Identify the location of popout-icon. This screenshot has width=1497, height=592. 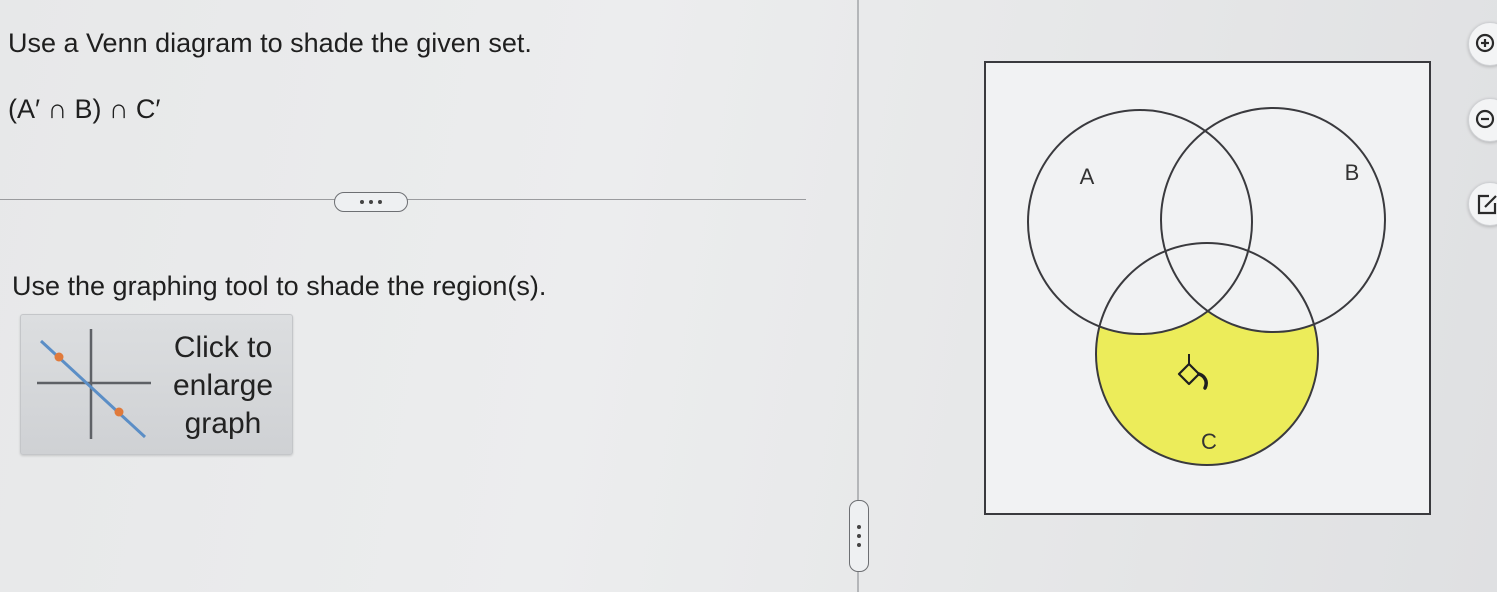
(1487, 204).